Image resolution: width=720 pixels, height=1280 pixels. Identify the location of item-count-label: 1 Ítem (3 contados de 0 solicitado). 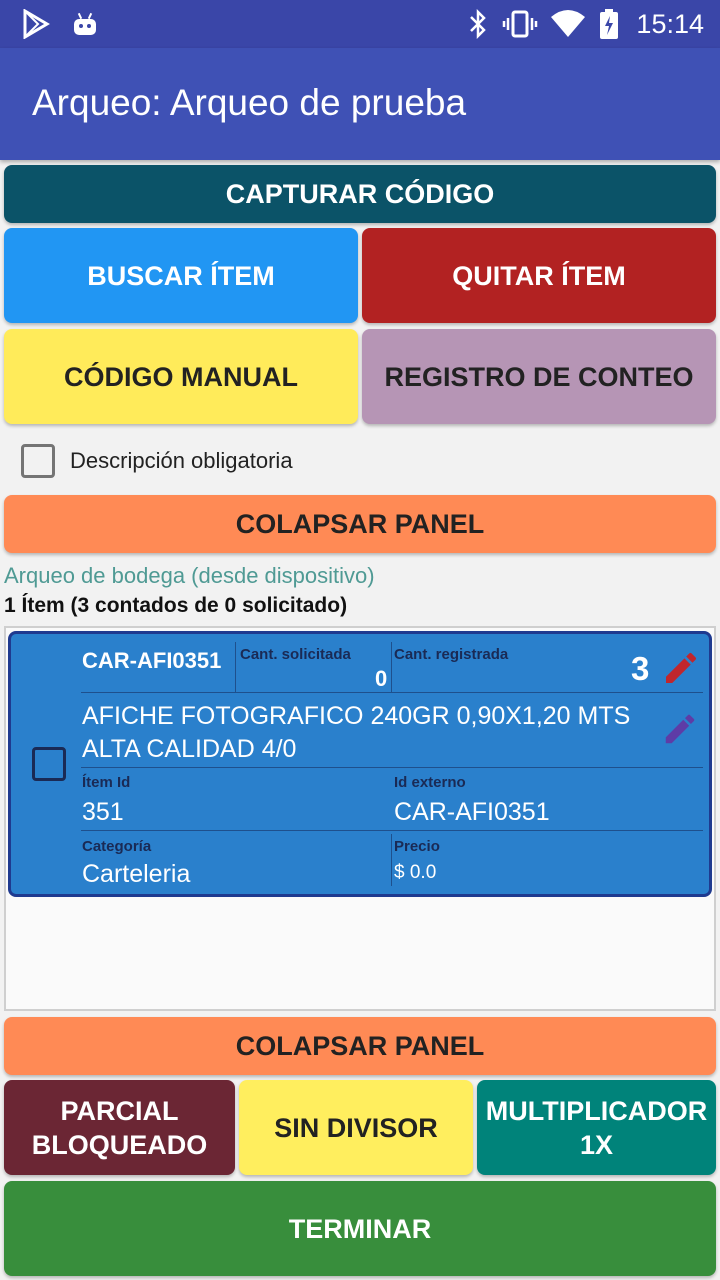
(176, 605).